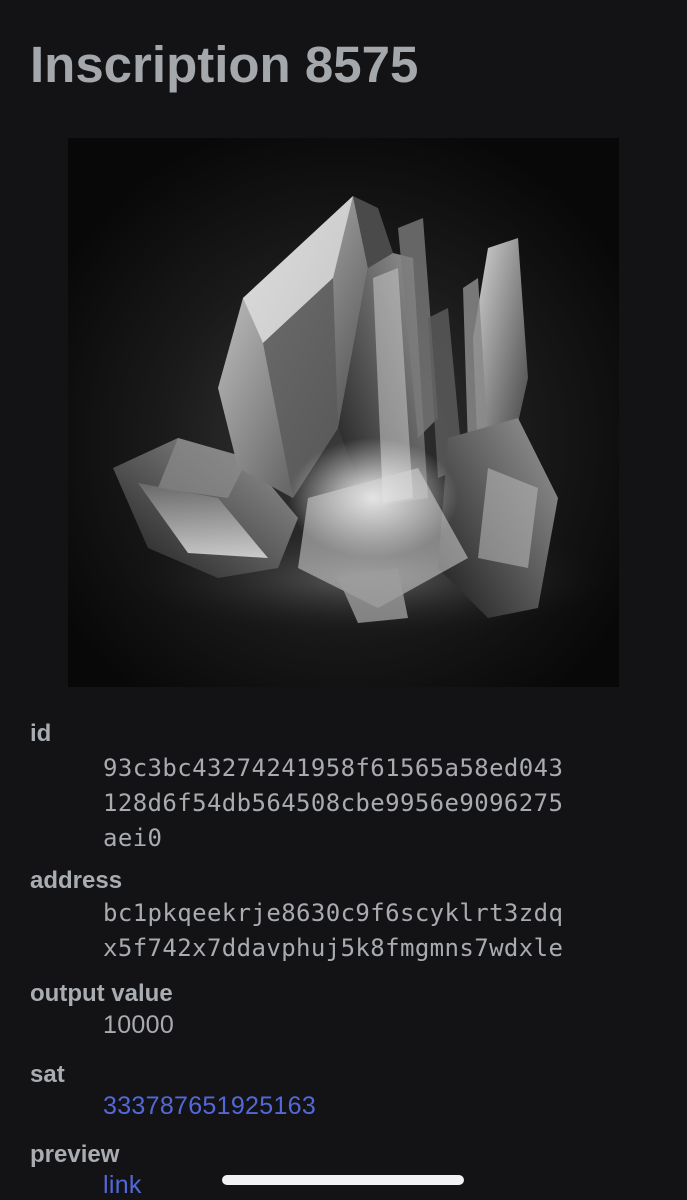 The width and height of the screenshot is (687, 1200). I want to click on address-value-line: x5f742x7ddavphuj5k8fmgmns7wdxle, so click(333, 948).